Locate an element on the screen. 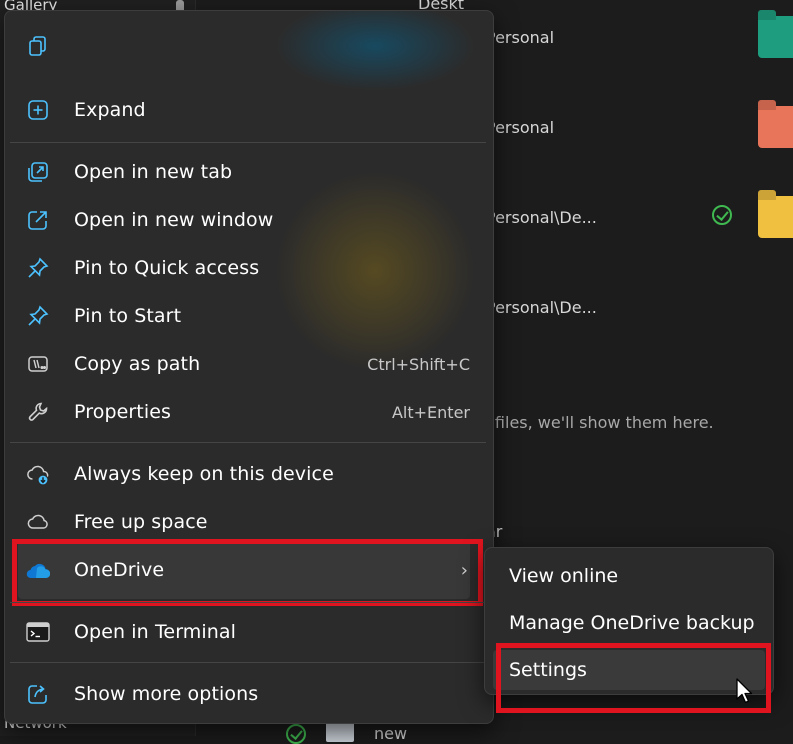 This screenshot has height=744, width=793. mouse-cursor-icon is located at coordinates (745, 693).